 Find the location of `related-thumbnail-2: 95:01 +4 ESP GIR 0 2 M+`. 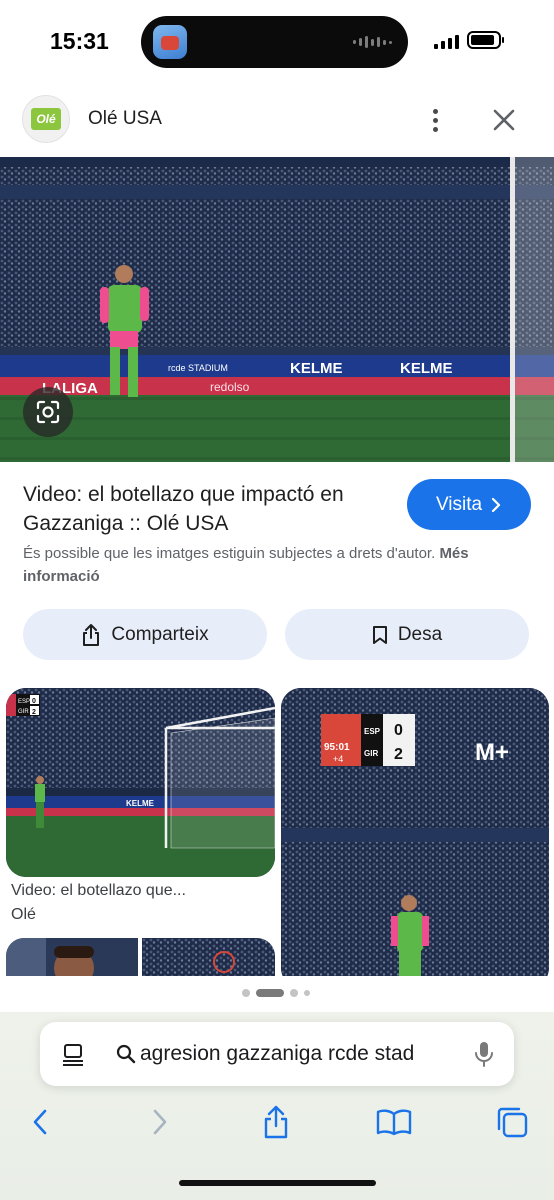

related-thumbnail-2: 95:01 +4 ESP GIR 0 2 M+ is located at coordinates (415, 832).